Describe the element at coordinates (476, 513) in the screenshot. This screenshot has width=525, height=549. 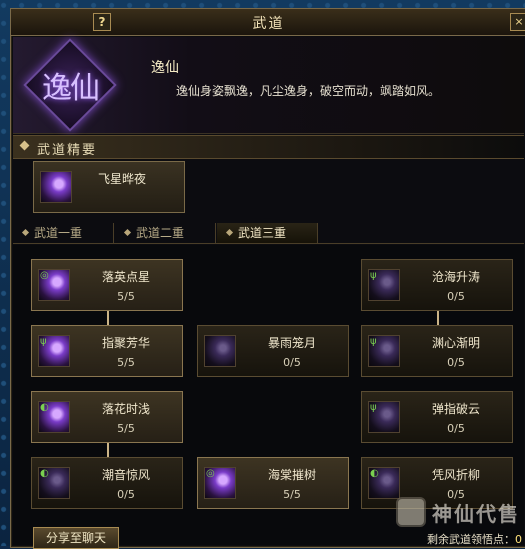
I see `watermark-text: 神仙代售` at that location.